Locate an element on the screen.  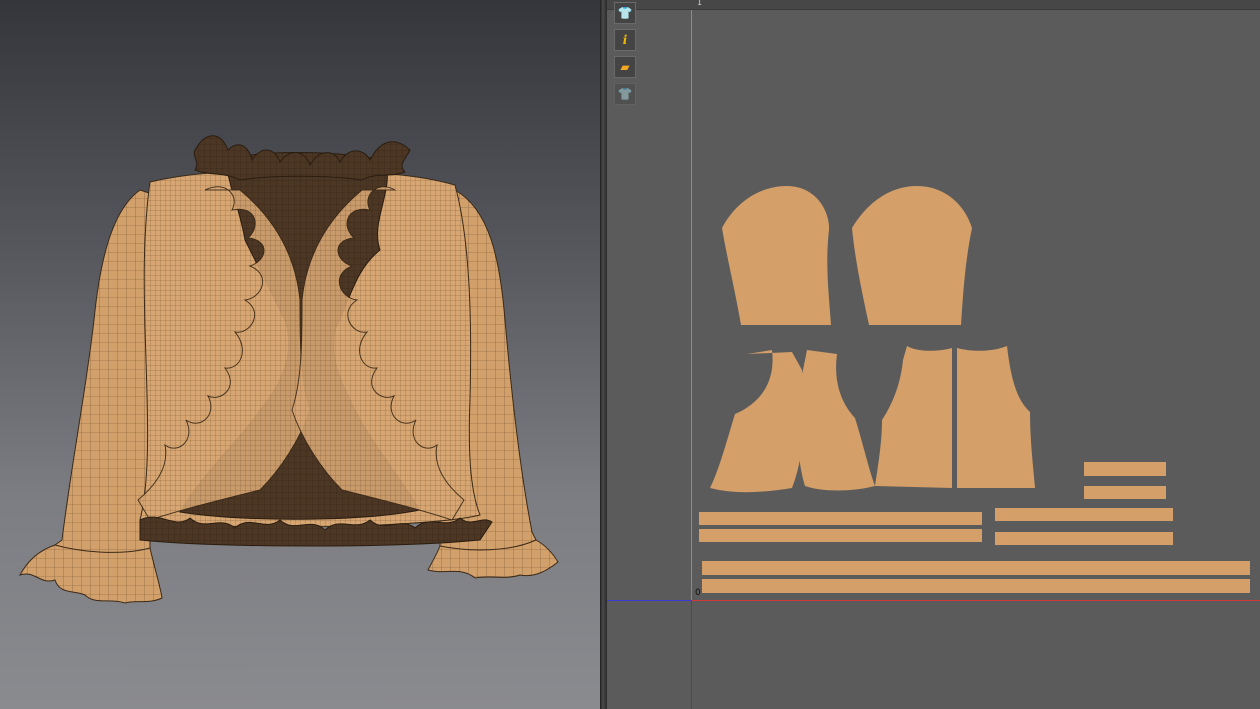
info-icon: i is located at coordinates (625, 40).